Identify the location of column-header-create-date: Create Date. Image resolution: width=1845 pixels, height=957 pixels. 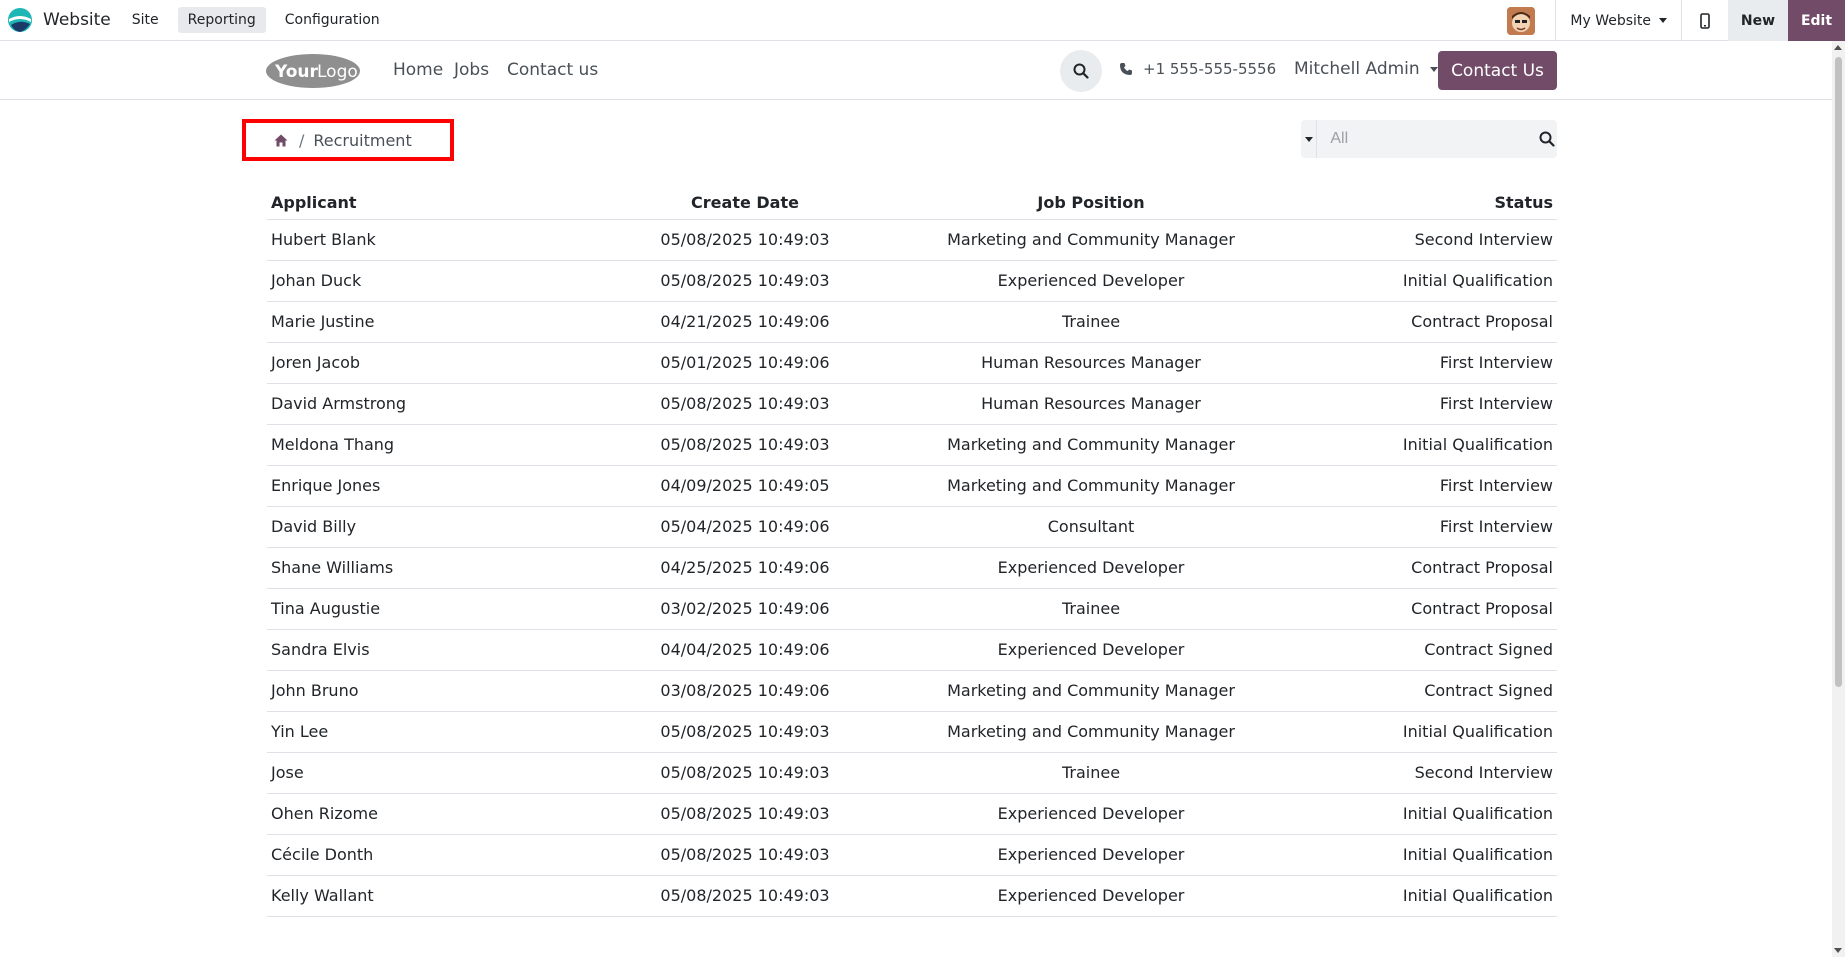
(745, 203).